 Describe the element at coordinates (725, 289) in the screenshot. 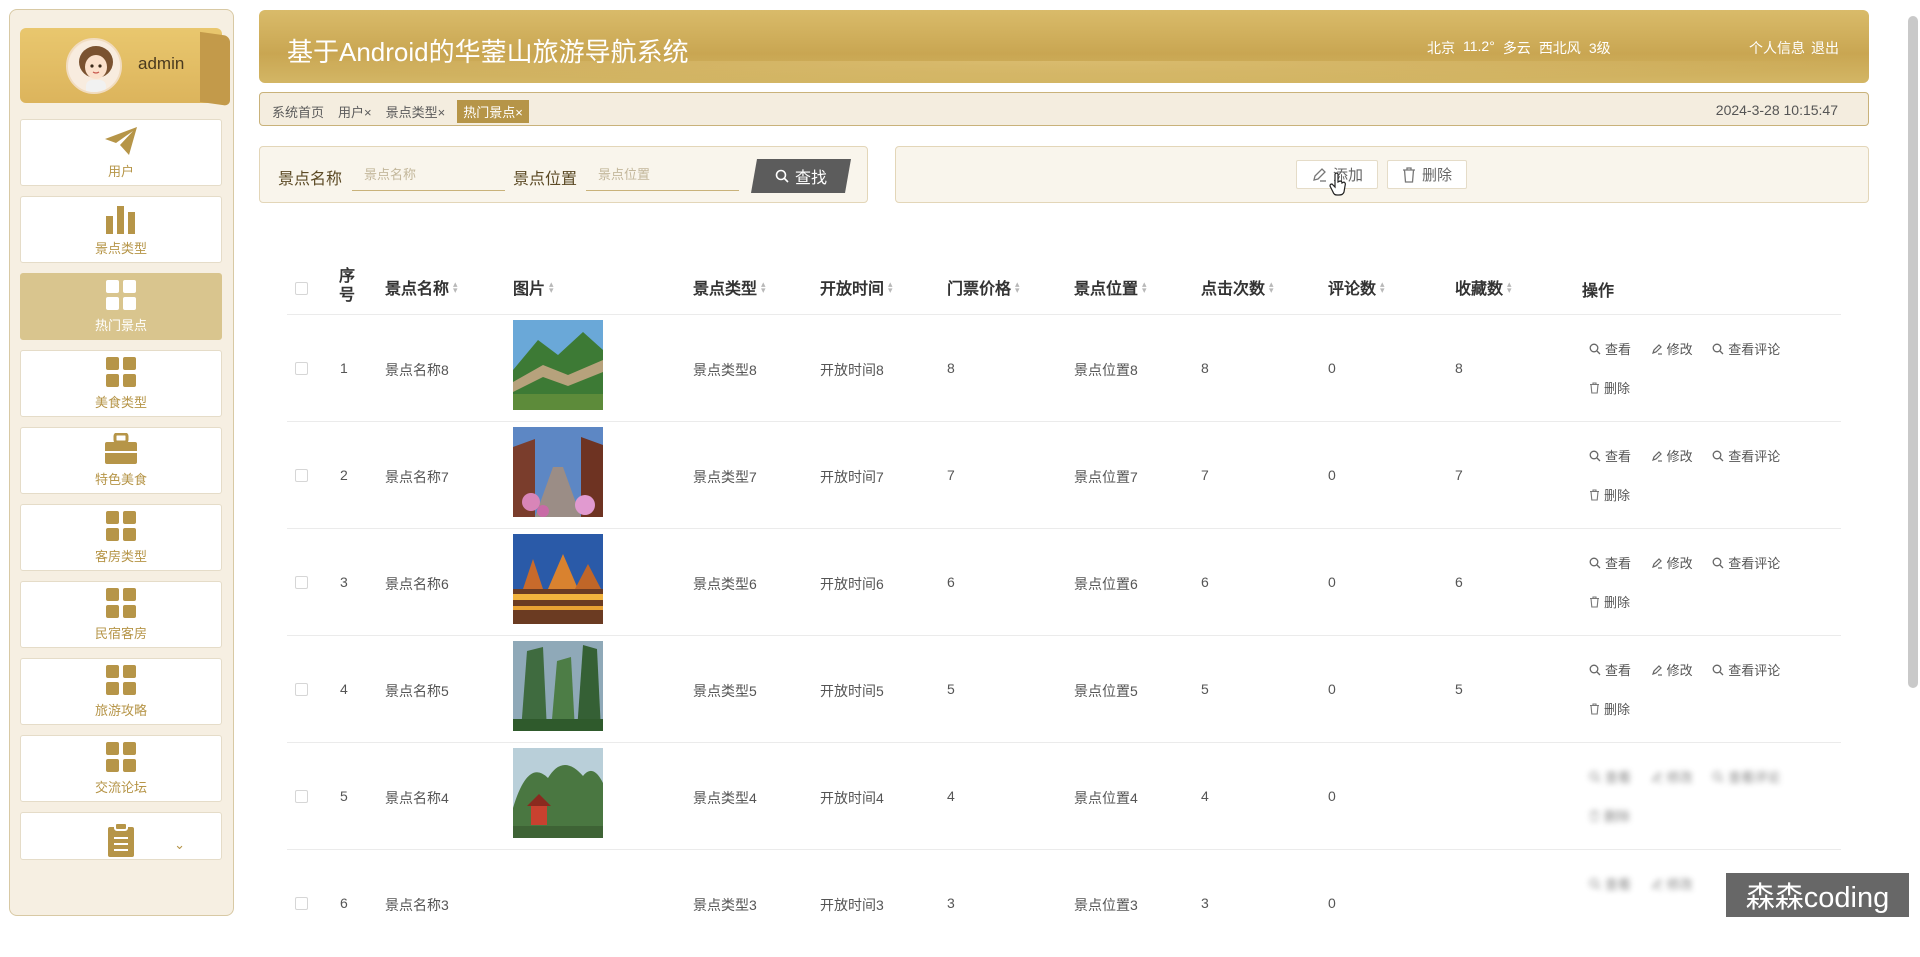

I see `col-type-label: 景点类型` at that location.